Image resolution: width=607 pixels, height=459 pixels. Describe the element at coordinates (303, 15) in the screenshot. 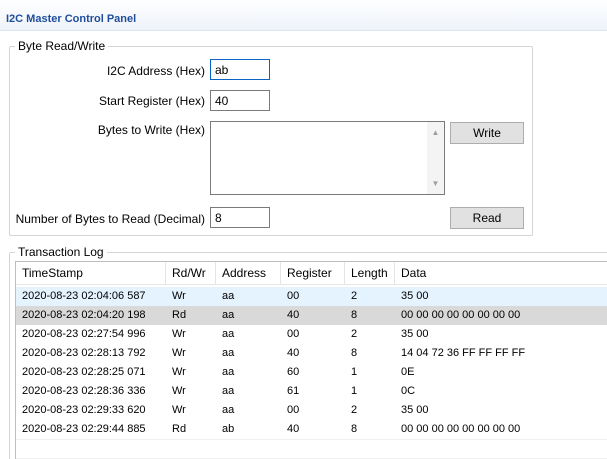

I see `panel-header: I2C Master Control Panel` at that location.